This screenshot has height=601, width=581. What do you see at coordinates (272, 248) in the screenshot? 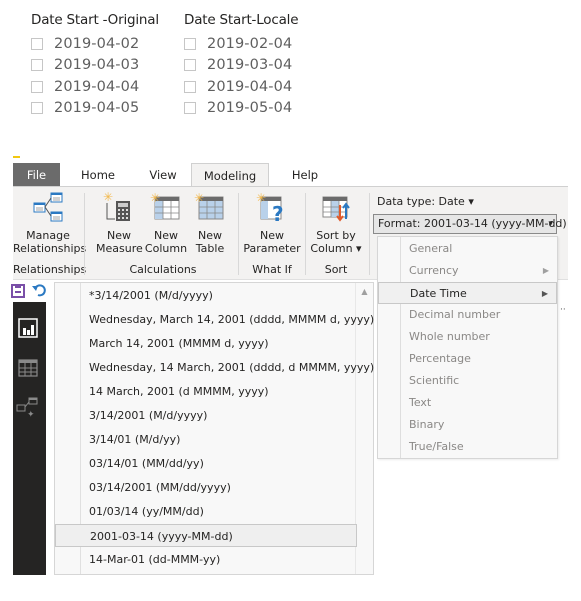
I see `button-label-line2: Parameter` at bounding box center [272, 248].